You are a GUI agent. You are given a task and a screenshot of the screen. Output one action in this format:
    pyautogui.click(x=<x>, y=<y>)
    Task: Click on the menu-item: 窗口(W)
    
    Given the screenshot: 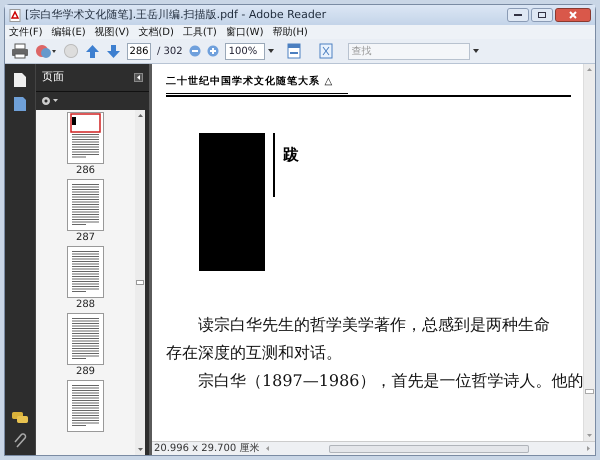 What is the action you would take?
    pyautogui.click(x=245, y=32)
    